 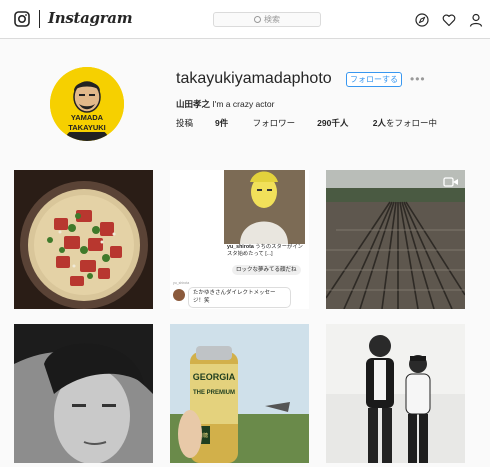 I want to click on nav-divider, so click(x=39, y=19).